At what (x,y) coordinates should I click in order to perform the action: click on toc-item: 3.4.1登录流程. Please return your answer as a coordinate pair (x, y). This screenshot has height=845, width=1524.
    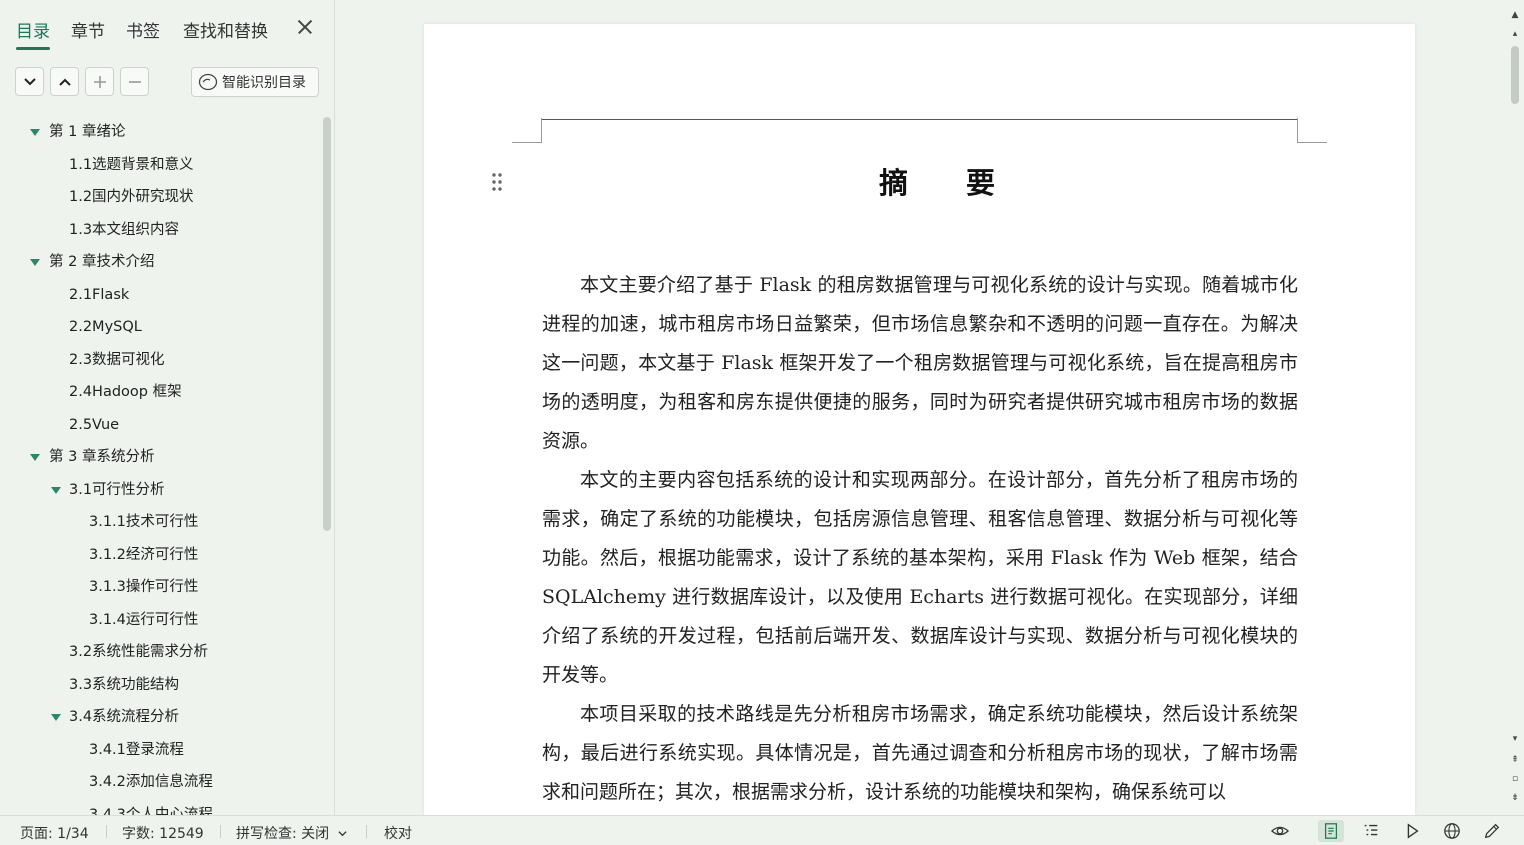
    Looking at the image, I should click on (136, 750).